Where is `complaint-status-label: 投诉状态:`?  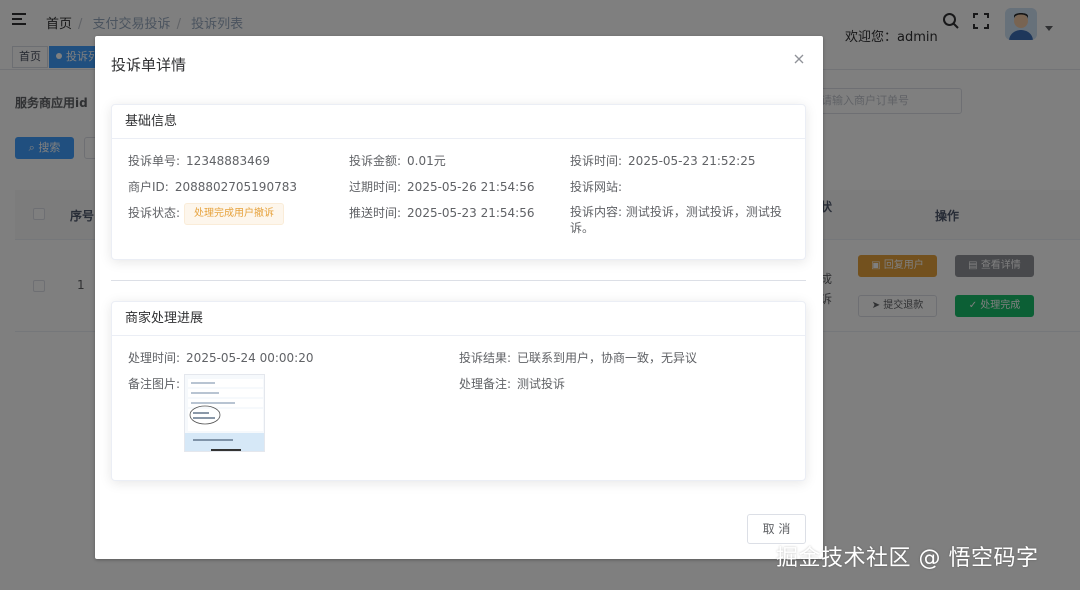 complaint-status-label: 投诉状态: is located at coordinates (154, 213).